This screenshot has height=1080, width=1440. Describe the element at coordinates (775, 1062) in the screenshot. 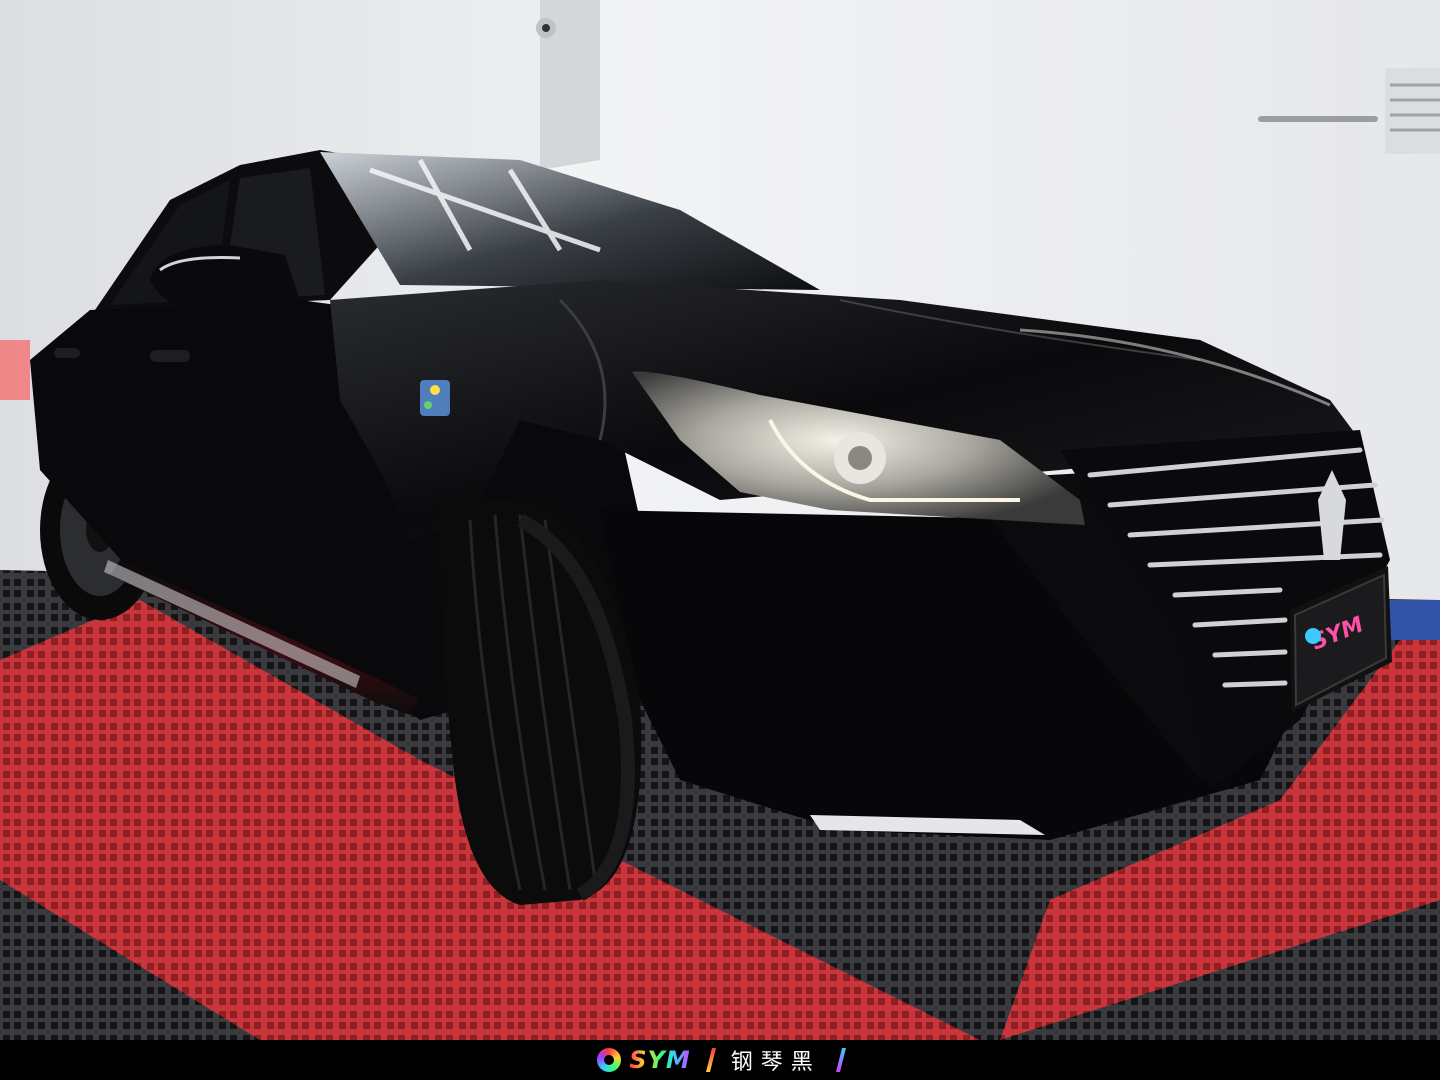

I see `paint-name: 钢琴黑` at that location.